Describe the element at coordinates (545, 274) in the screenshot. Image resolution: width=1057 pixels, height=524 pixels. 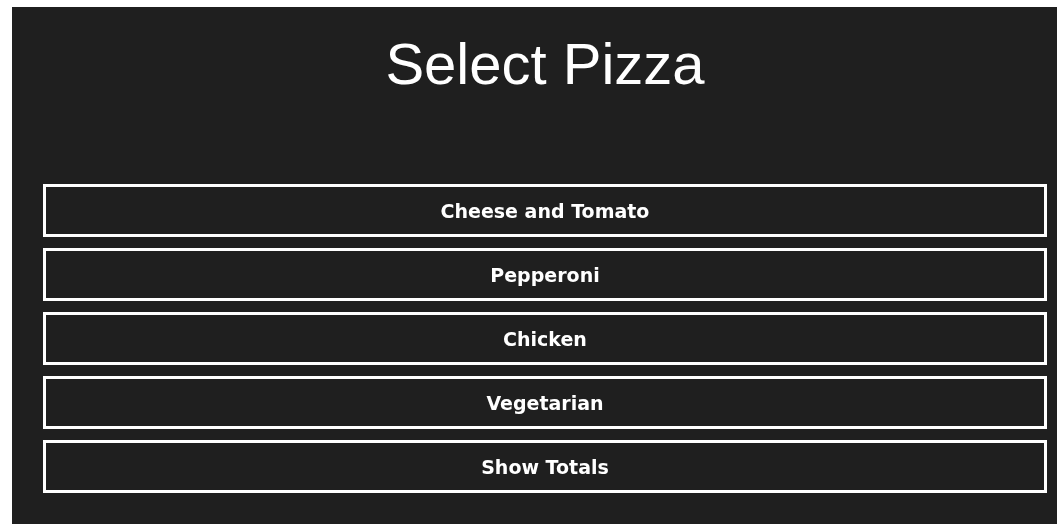
I see `pizza-button: Pepperoni` at that location.